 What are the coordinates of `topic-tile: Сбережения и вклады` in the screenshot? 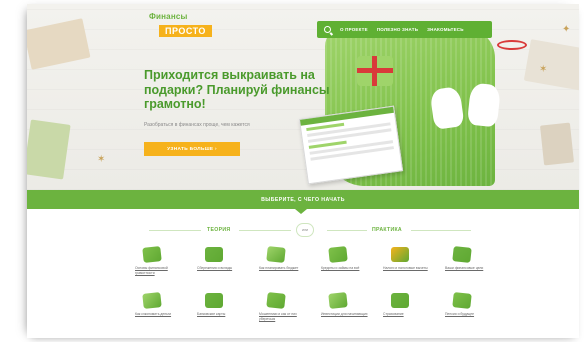 It's located at (222, 259).